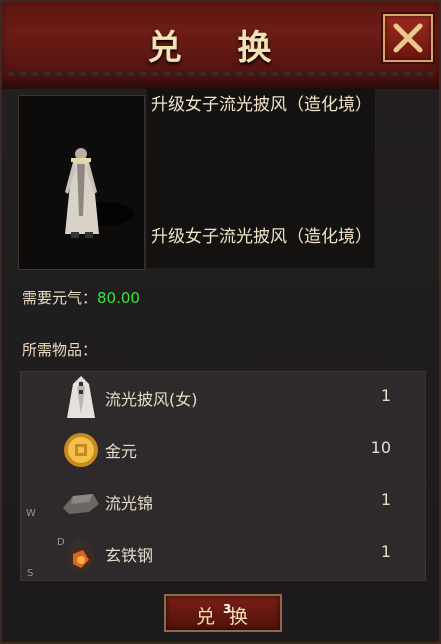 Image resolution: width=441 pixels, height=644 pixels. I want to click on title-bar-border, so click(220, 74).